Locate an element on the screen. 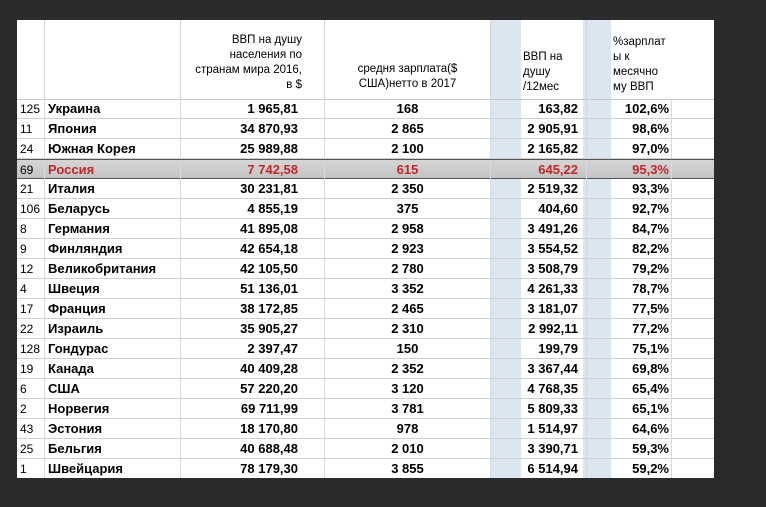  table-row: 125 Украина 1 965,81 168 163,82 102,6% is located at coordinates (365, 109).